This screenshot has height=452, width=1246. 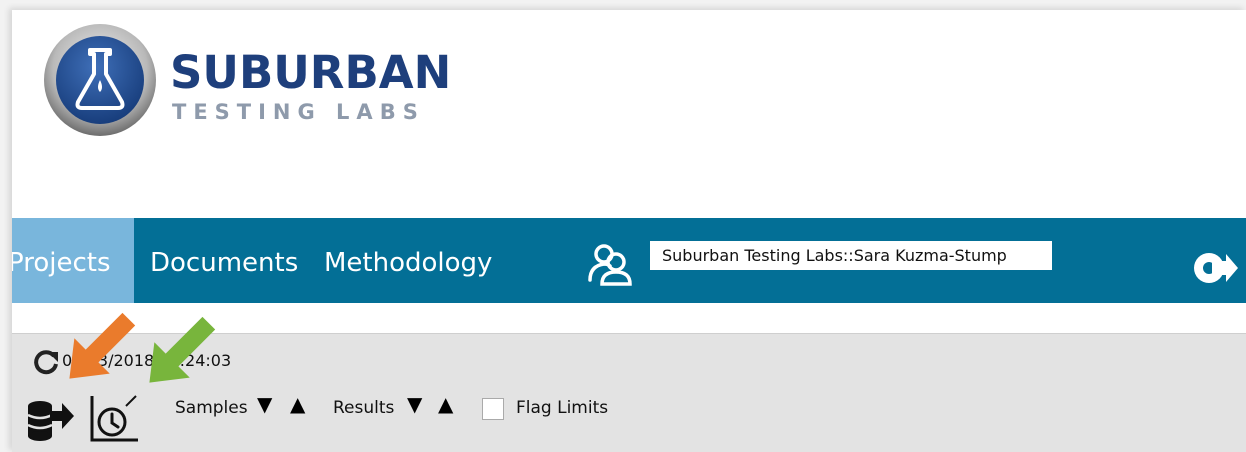 What do you see at coordinates (851, 255) in the screenshot?
I see `current-user: Suburban Testing Labs::Sara Kuzma-Stump` at bounding box center [851, 255].